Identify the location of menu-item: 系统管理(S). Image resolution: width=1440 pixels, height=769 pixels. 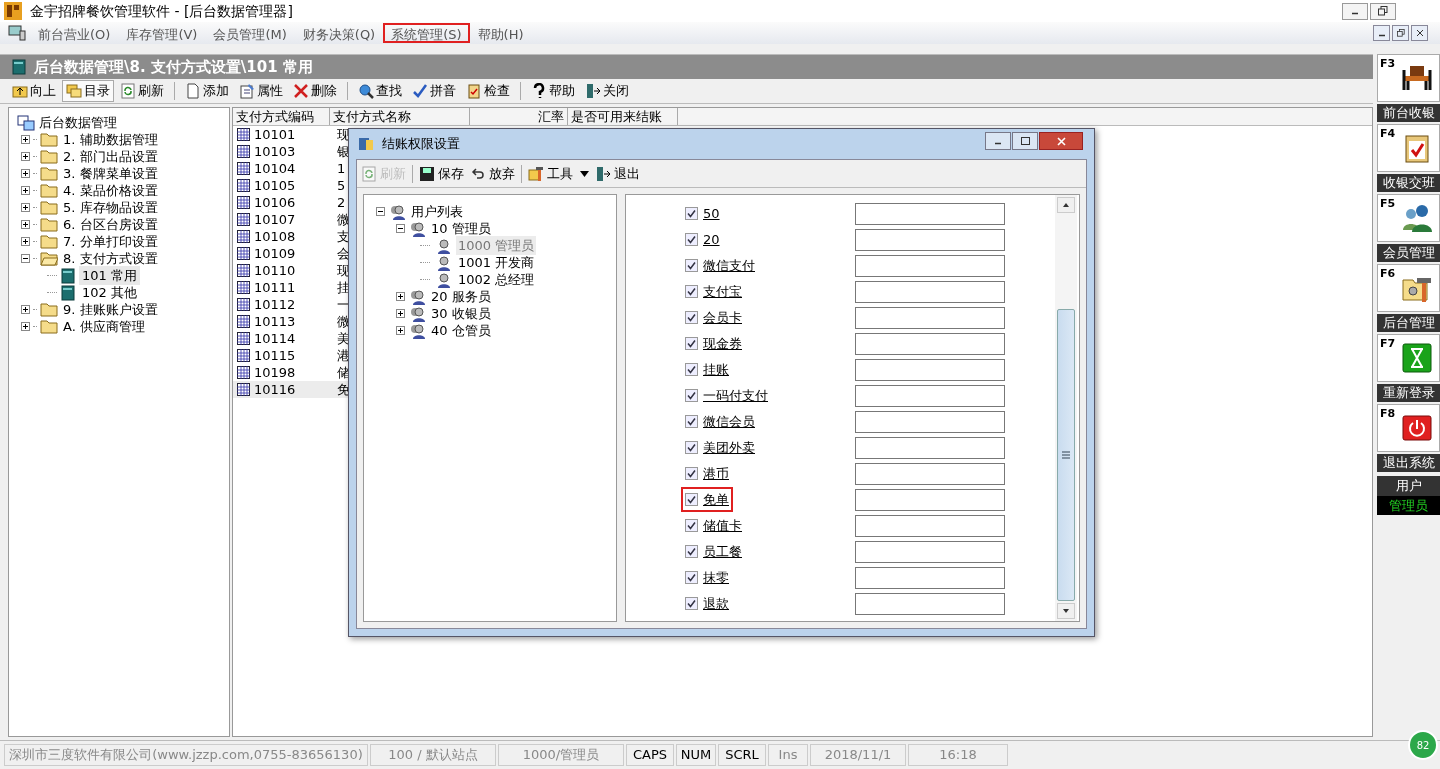
(426, 33).